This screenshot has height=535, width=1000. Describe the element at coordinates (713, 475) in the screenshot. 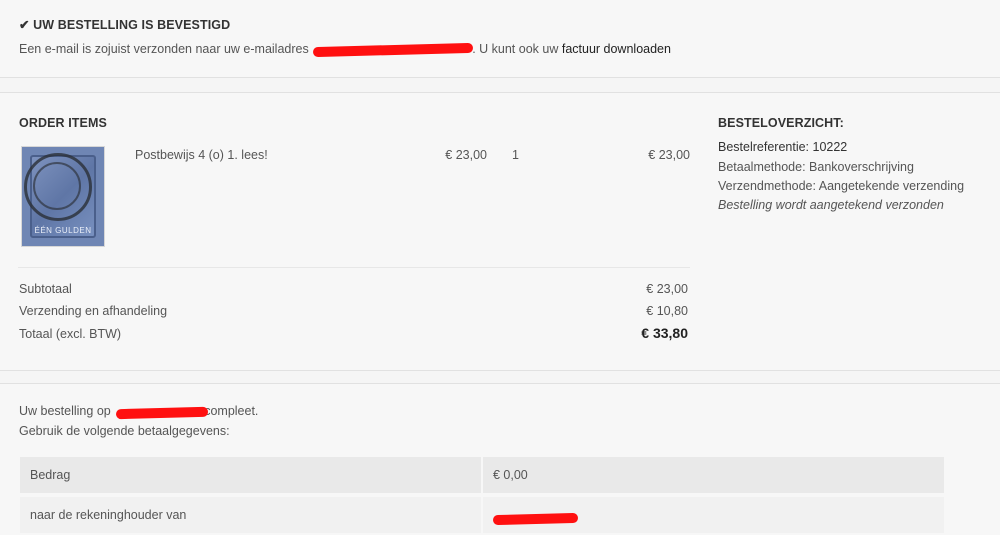

I see `amount-value: € 0,00` at that location.